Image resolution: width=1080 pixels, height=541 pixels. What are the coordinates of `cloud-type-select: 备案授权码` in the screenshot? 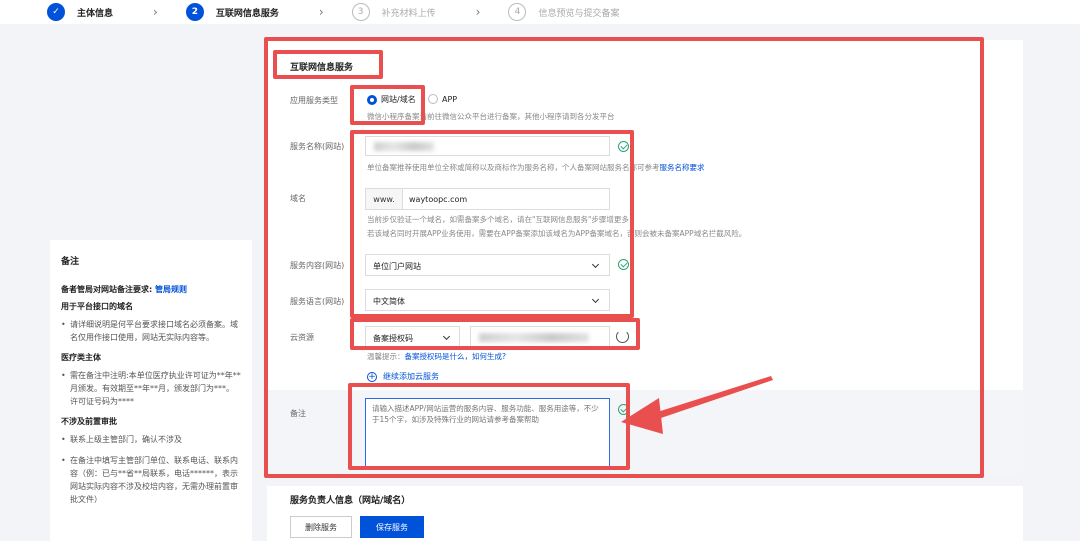 It's located at (412, 337).